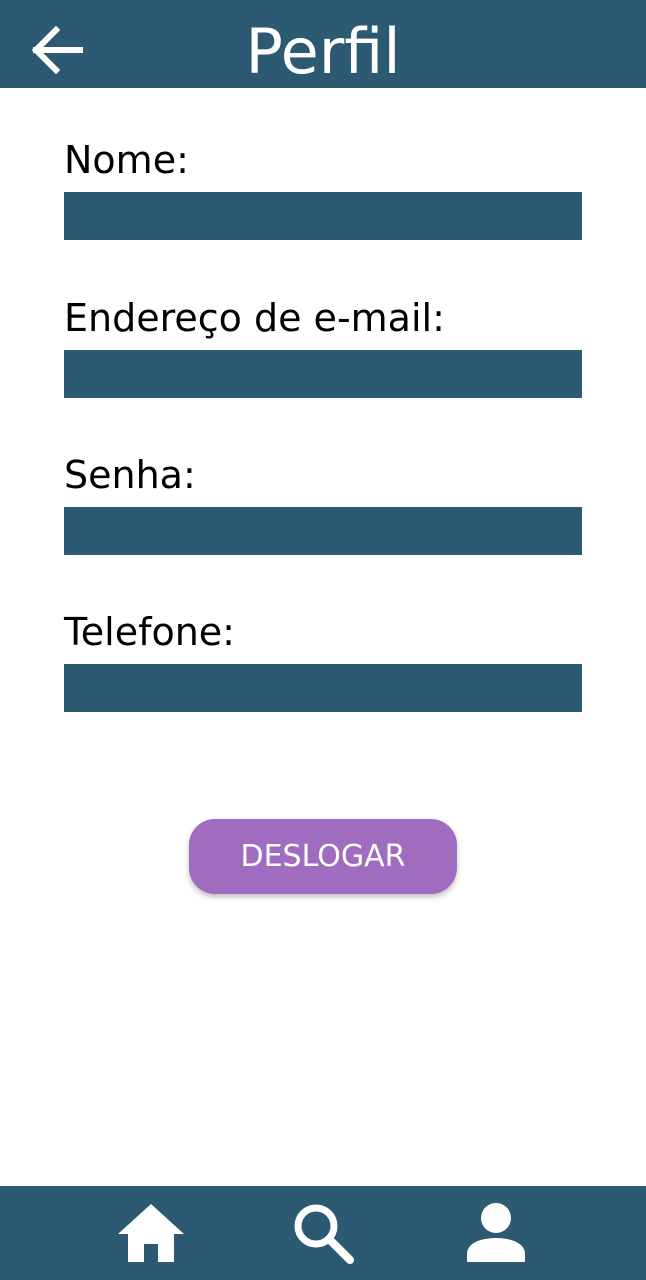 Image resolution: width=646 pixels, height=1280 pixels. I want to click on app-header: Perfil, so click(323, 44).